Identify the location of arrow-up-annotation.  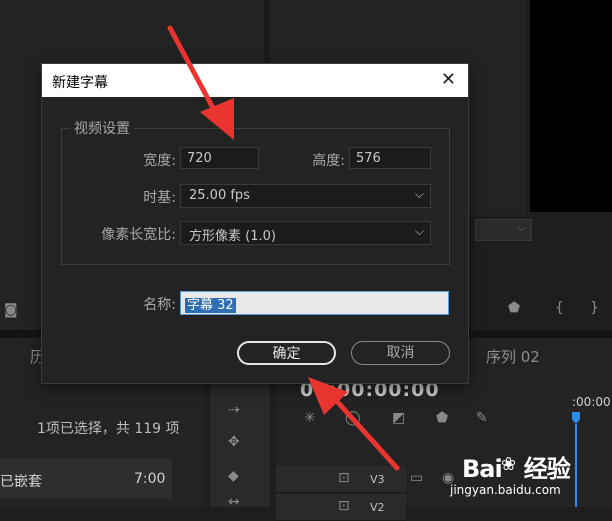
(354, 424).